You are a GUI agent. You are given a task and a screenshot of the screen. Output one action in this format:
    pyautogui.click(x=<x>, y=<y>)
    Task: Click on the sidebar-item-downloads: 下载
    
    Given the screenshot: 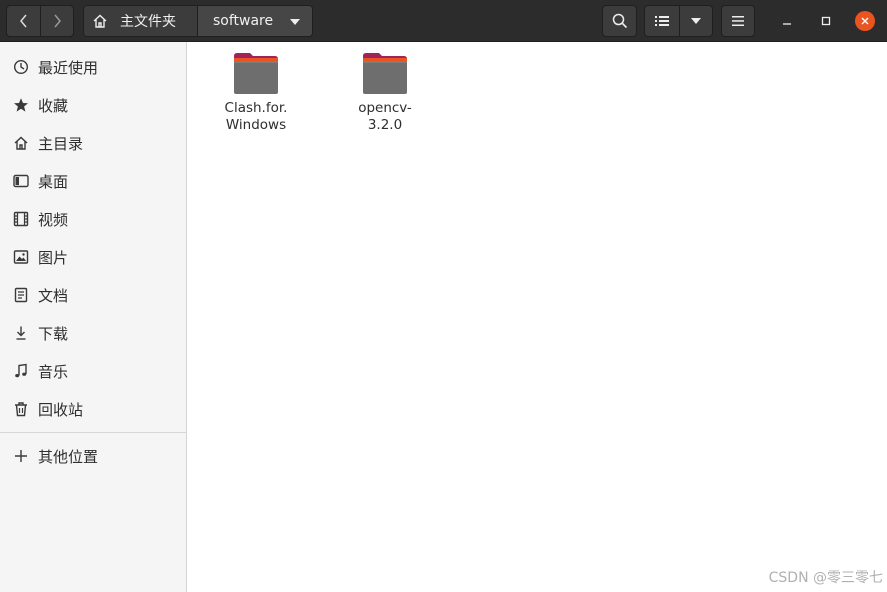 What is the action you would take?
    pyautogui.click(x=93, y=333)
    